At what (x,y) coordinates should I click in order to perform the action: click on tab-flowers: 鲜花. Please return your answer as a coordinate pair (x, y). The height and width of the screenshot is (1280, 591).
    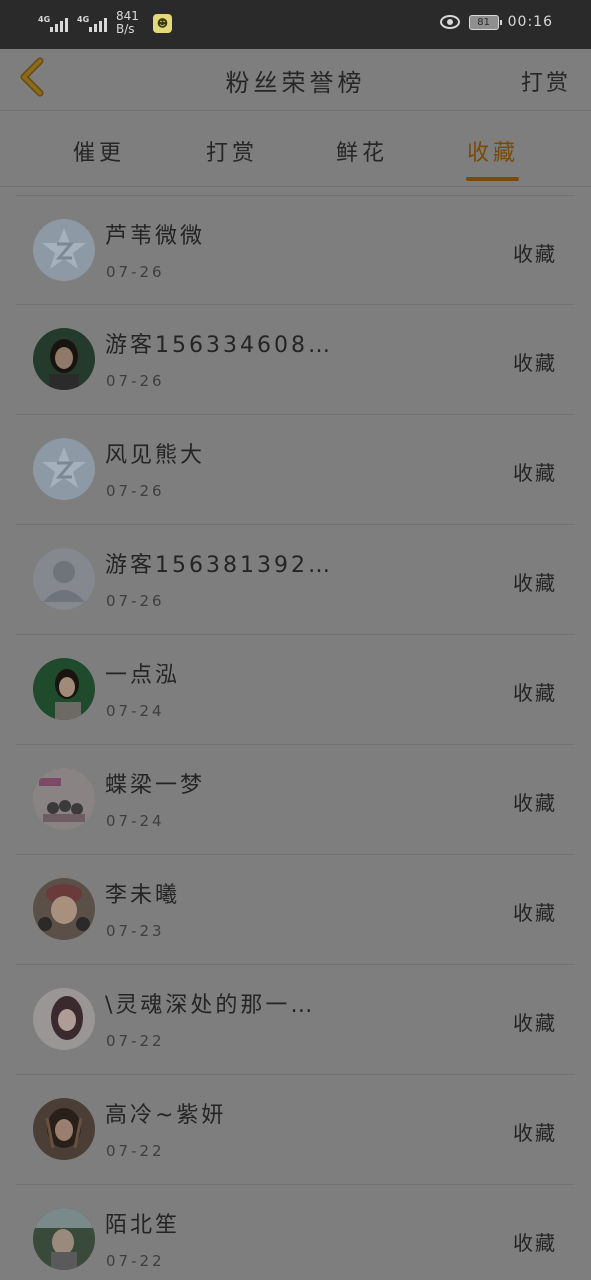
    Looking at the image, I should click on (362, 151).